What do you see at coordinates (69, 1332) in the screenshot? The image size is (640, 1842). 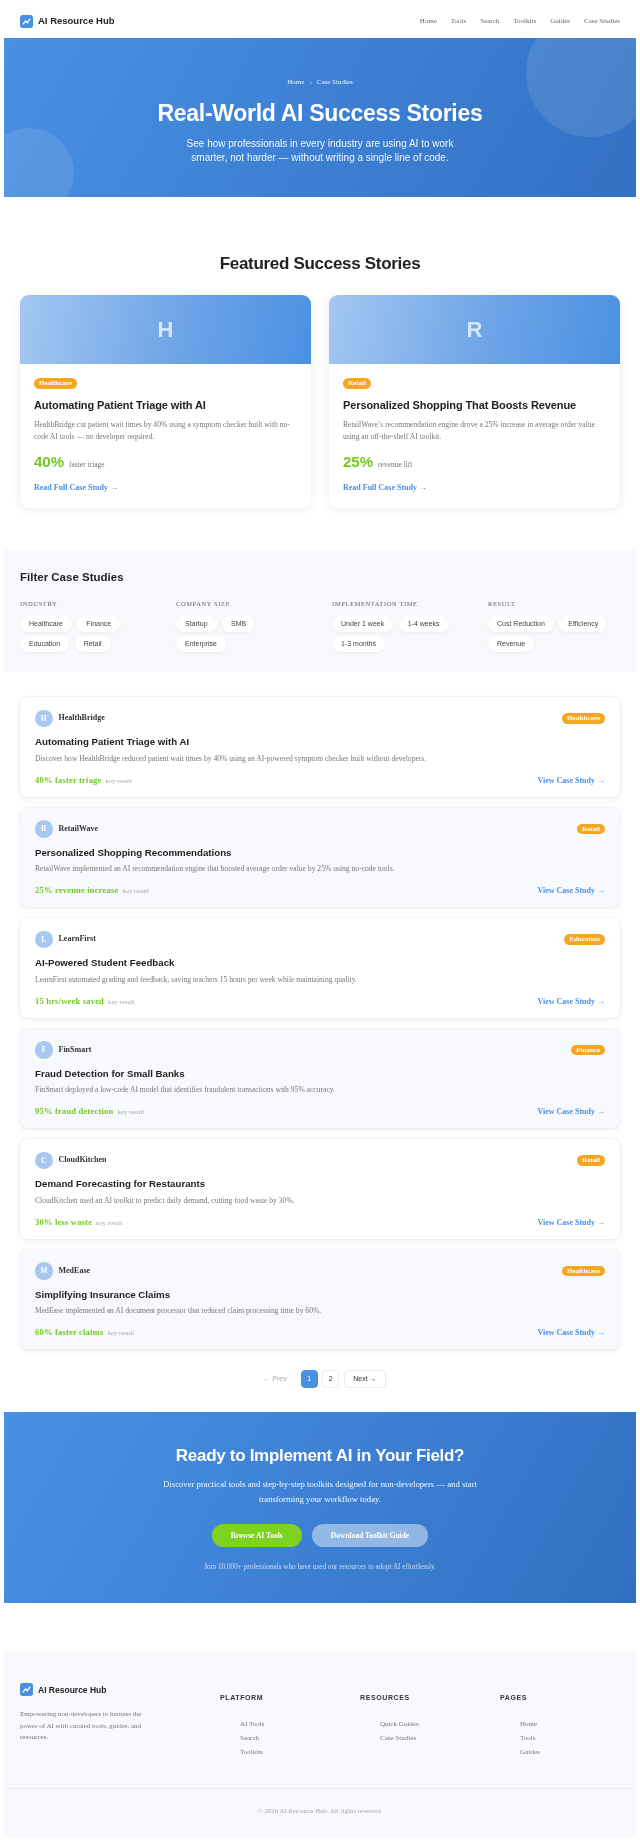 I see `result-value: 60% faster claims` at bounding box center [69, 1332].